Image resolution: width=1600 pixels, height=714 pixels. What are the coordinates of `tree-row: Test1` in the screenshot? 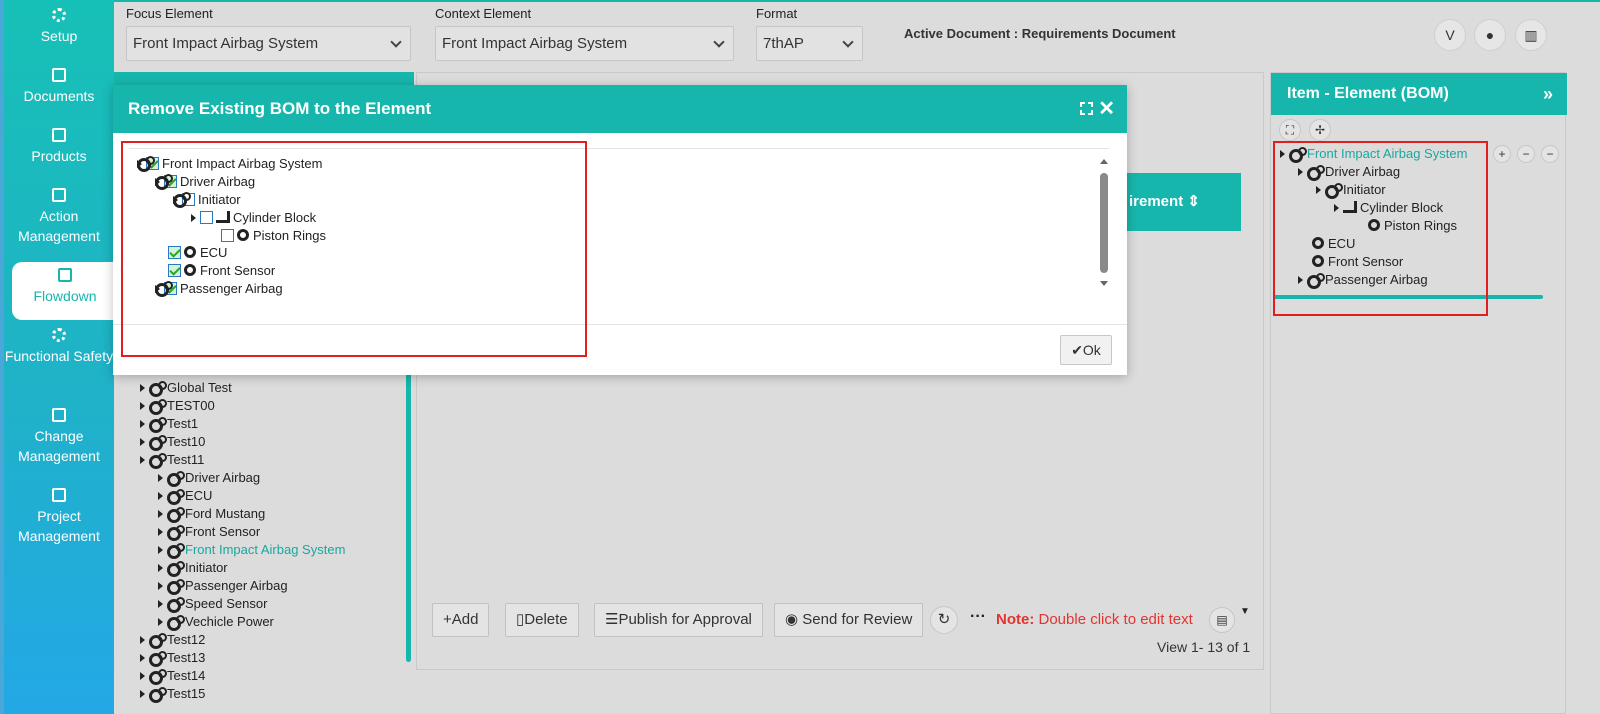 It's located at (169, 425).